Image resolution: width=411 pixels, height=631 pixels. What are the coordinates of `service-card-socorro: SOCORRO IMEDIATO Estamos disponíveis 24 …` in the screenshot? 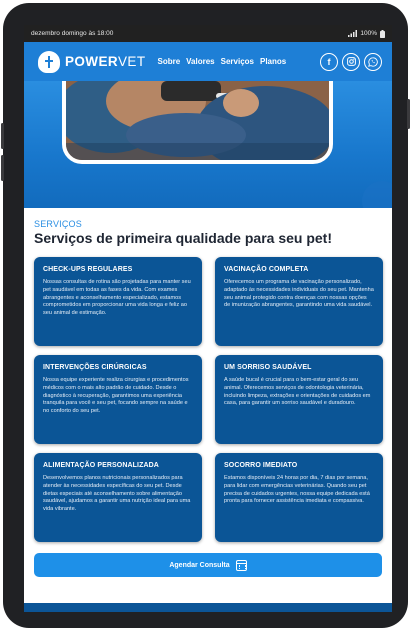 It's located at (299, 497).